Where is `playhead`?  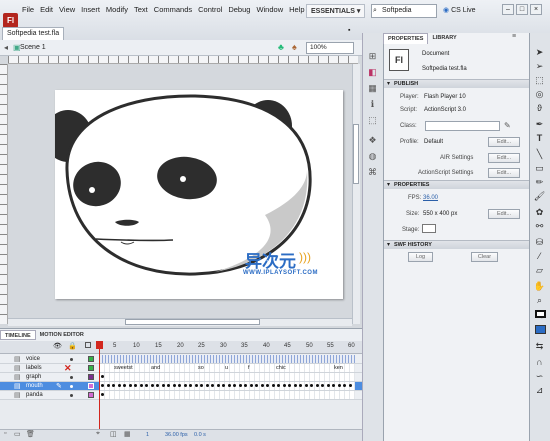 playhead is located at coordinates (99, 385).